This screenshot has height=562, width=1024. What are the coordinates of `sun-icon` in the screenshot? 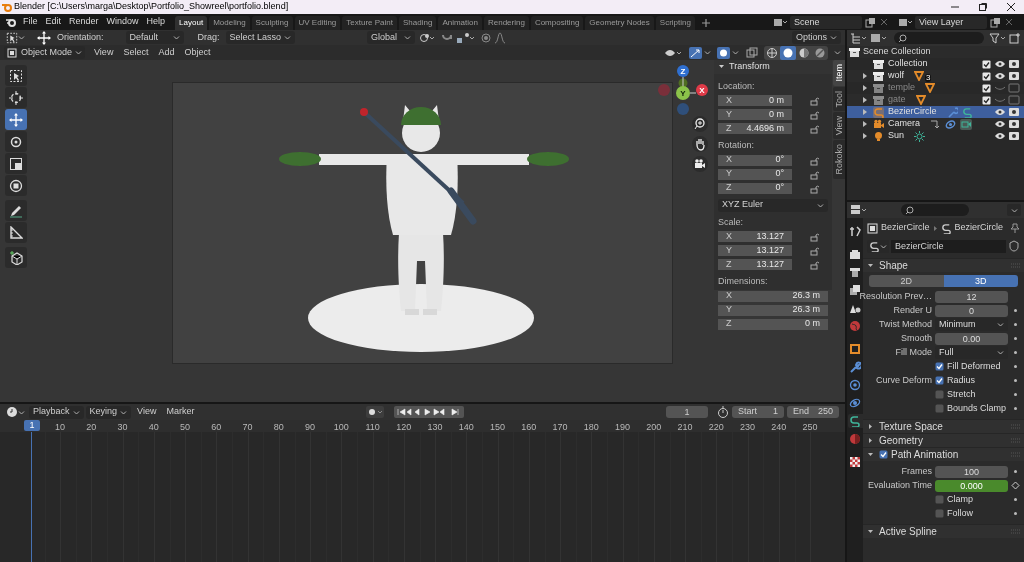 It's located at (919, 136).